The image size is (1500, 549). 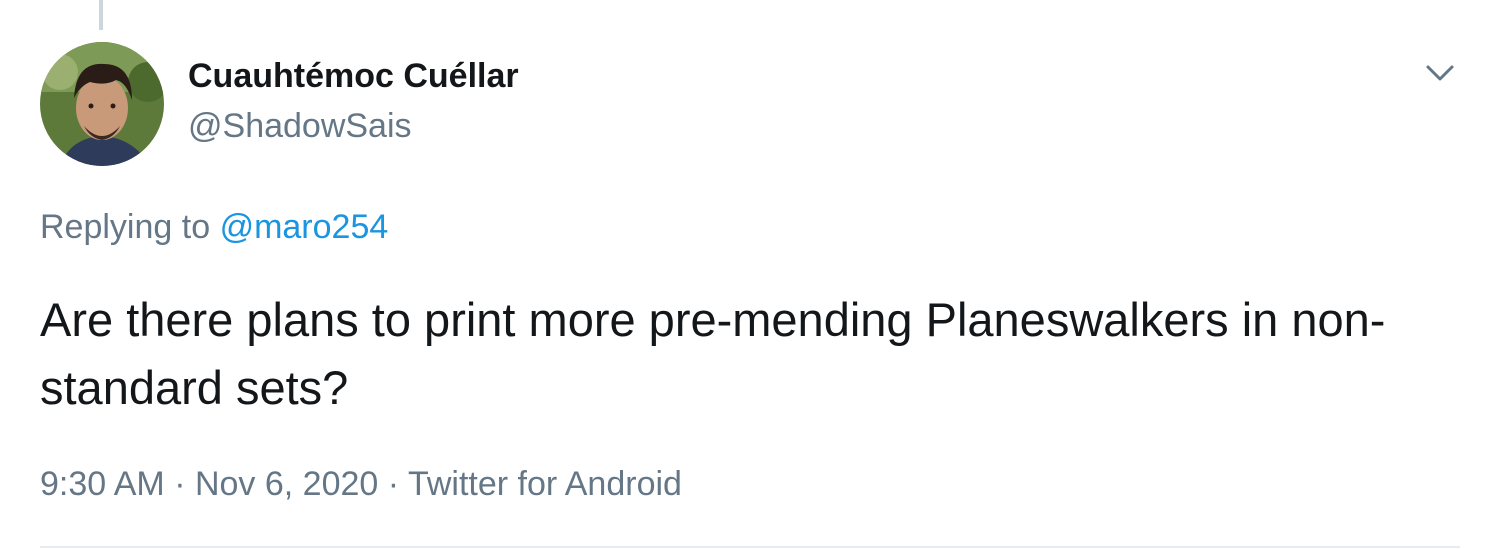 I want to click on avatar, so click(x=102, y=104).